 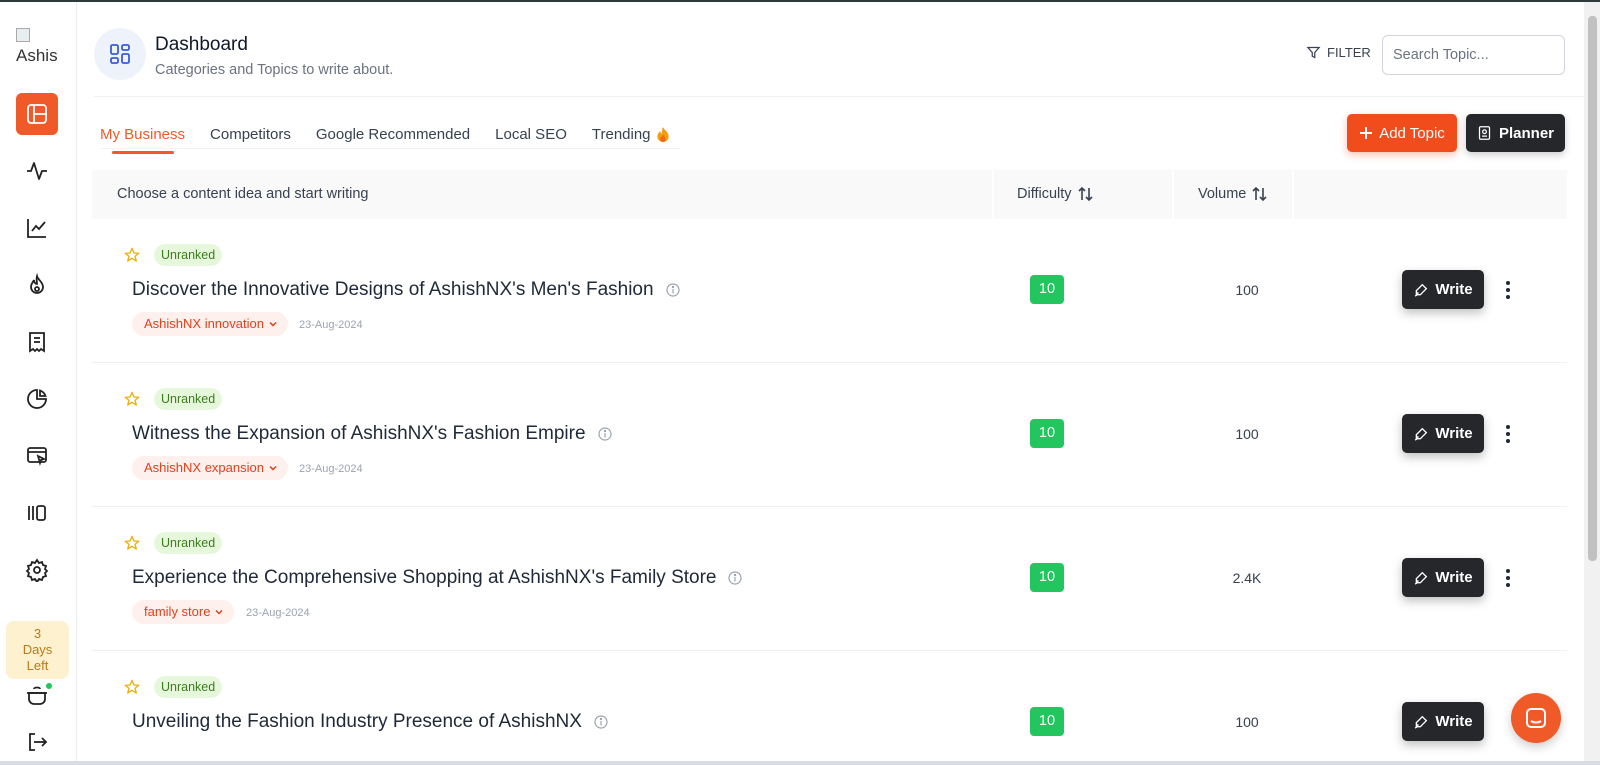 I want to click on status-badge: Unranked, so click(x=188, y=687).